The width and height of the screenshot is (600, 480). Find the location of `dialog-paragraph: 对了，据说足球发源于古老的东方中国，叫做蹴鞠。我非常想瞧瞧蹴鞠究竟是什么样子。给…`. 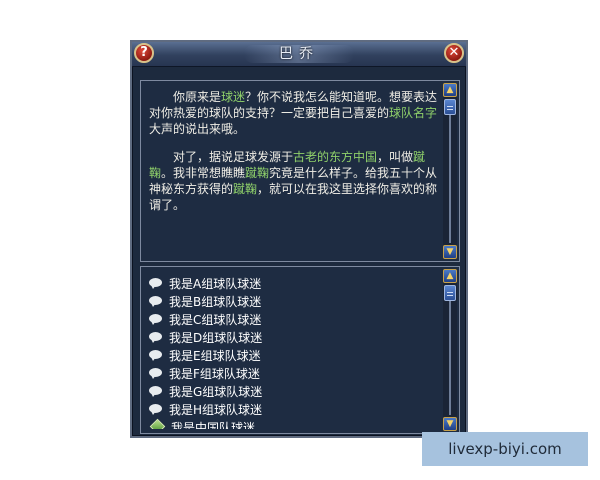

dialog-paragraph: 对了，据说足球发源于古老的东方中国，叫做蹴鞠。我非常想瞧瞧蹴鞠究竟是什么样子。给… is located at coordinates (294, 181).